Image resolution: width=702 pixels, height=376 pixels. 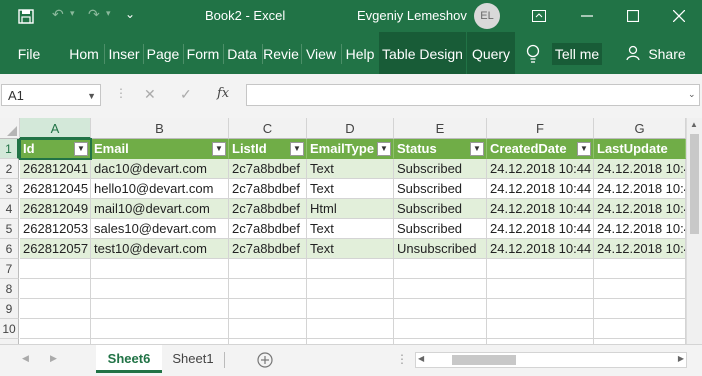 What do you see at coordinates (51, 95) in the screenshot?
I see `name-box: A1 ▼` at bounding box center [51, 95].